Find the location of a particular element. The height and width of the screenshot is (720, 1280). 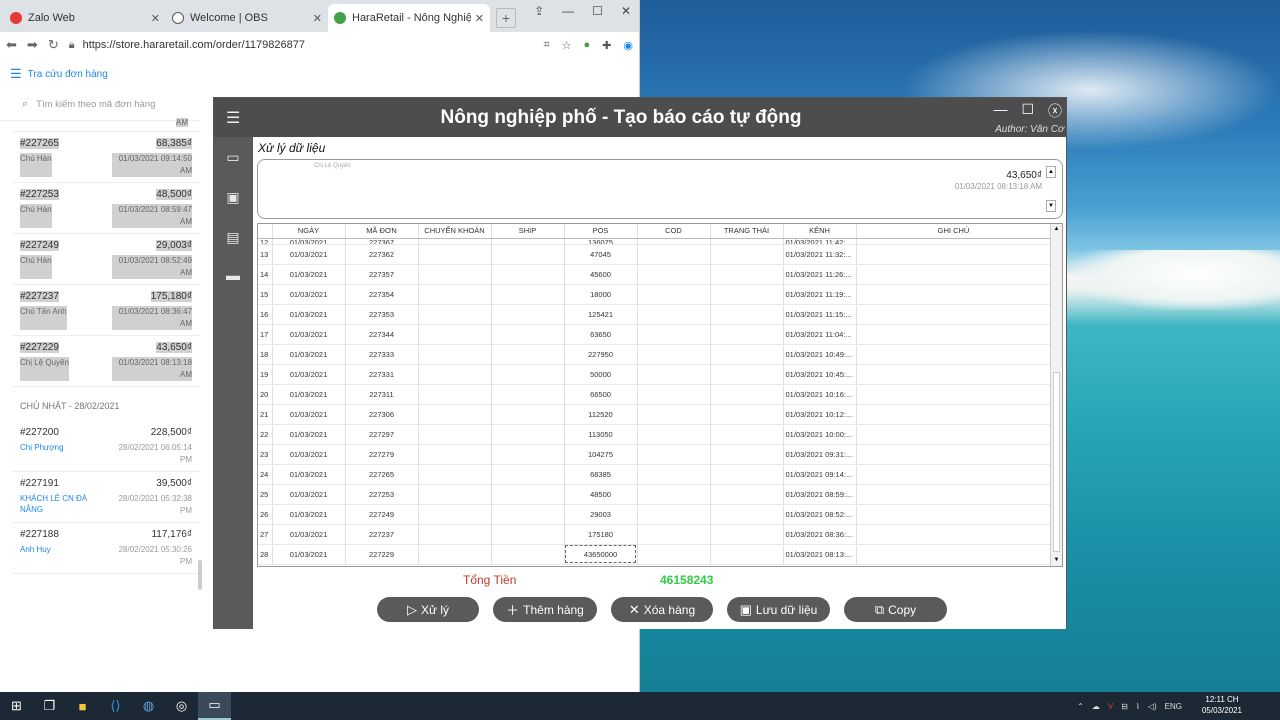

table-cell: 48500 is located at coordinates (601, 494).